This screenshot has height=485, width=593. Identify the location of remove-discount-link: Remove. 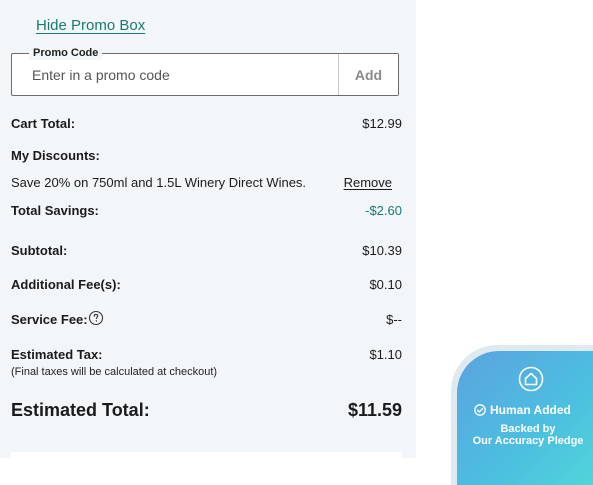
(368, 182).